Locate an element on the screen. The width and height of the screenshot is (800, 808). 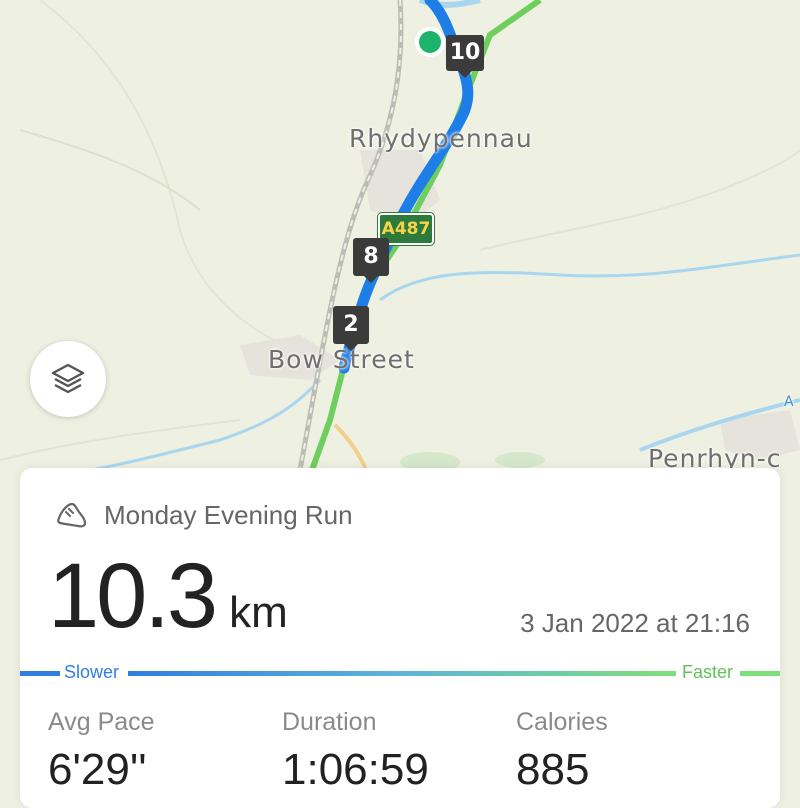
stat-duration: Duration 1:06:59 is located at coordinates (355, 751).